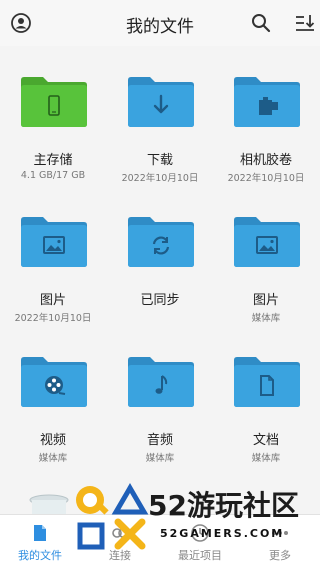 The width and height of the screenshot is (320, 561). I want to click on page-title: 我的文件, so click(160, 27).